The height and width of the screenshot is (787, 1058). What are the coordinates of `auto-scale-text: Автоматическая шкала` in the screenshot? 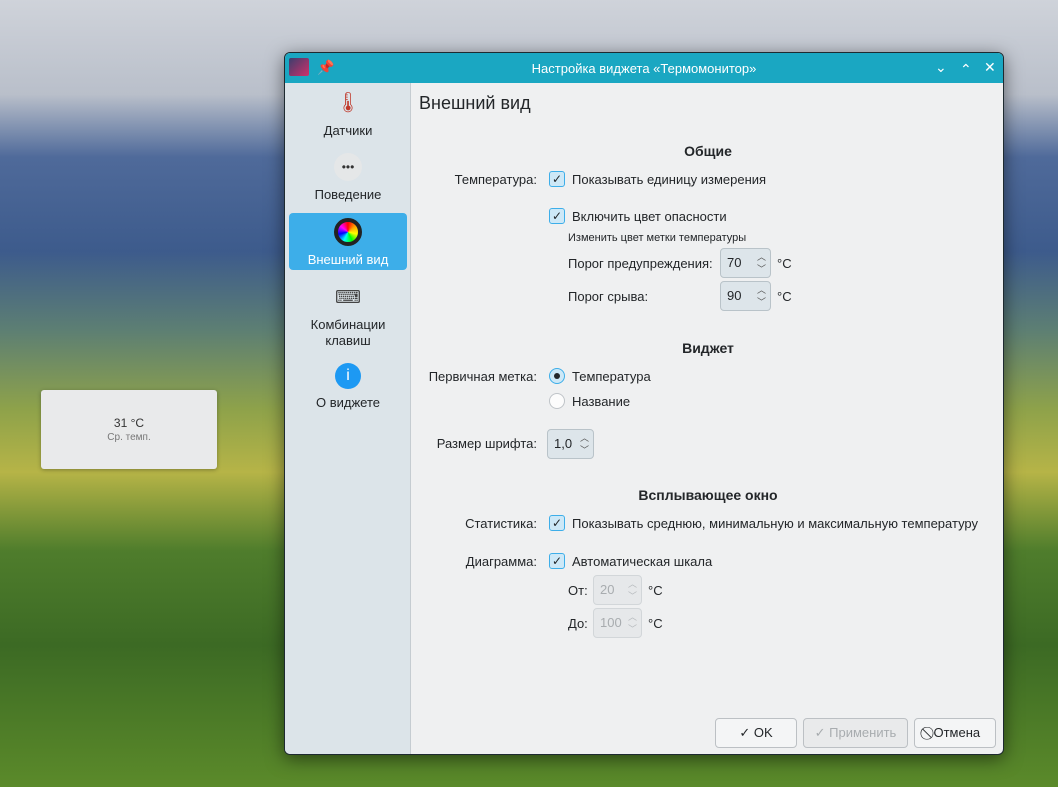 It's located at (642, 561).